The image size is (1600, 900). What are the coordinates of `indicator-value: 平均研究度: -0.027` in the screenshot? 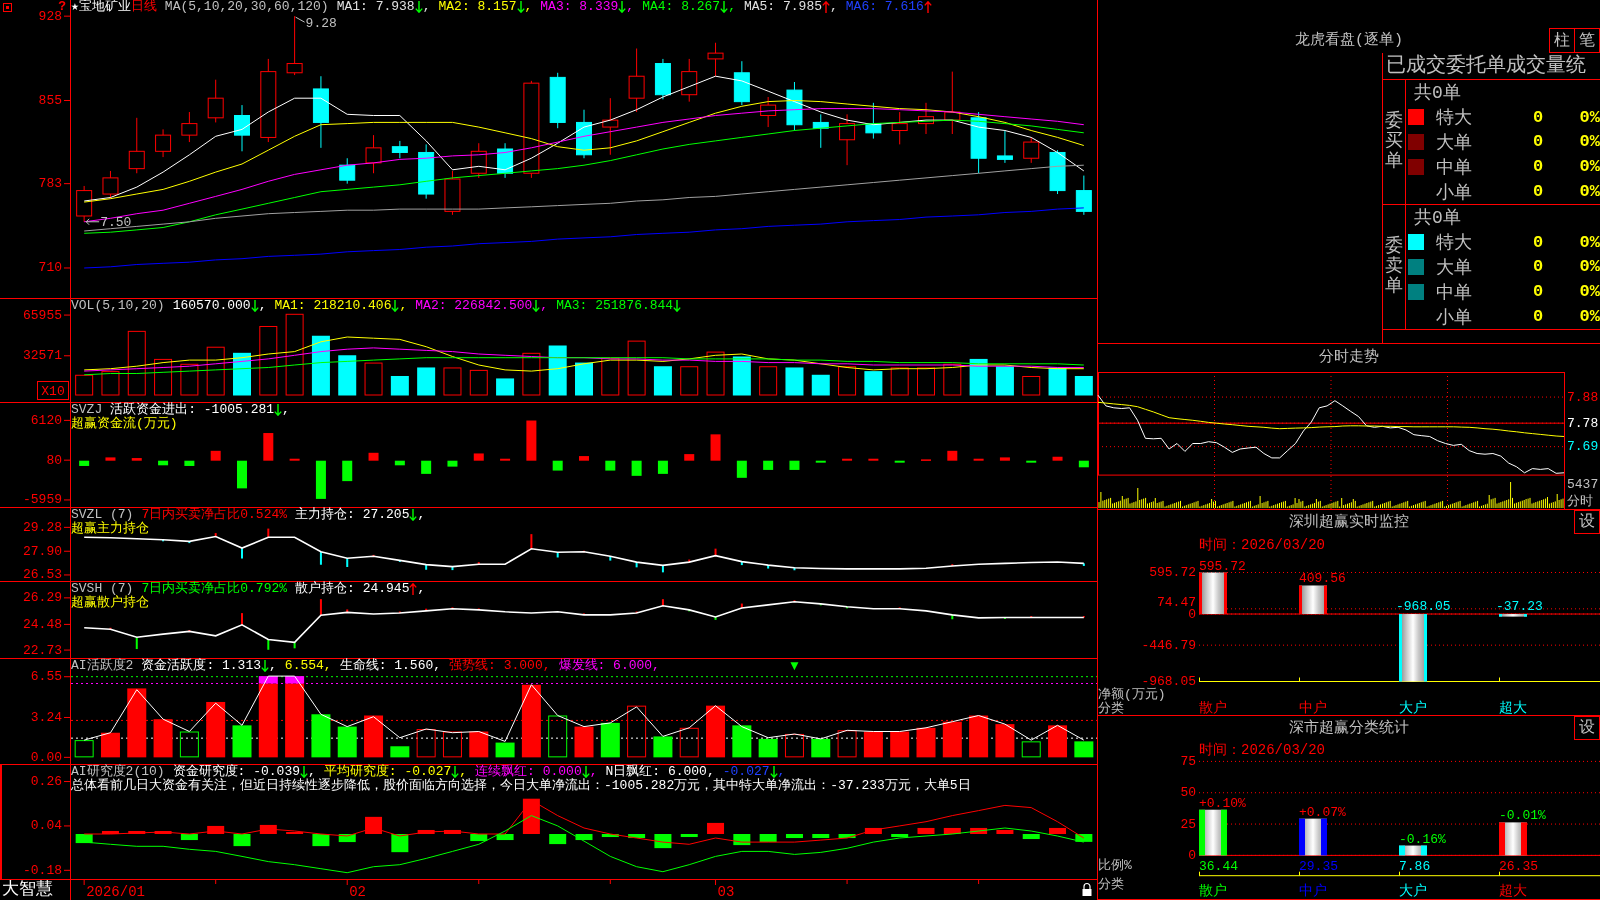 It's located at (387, 772).